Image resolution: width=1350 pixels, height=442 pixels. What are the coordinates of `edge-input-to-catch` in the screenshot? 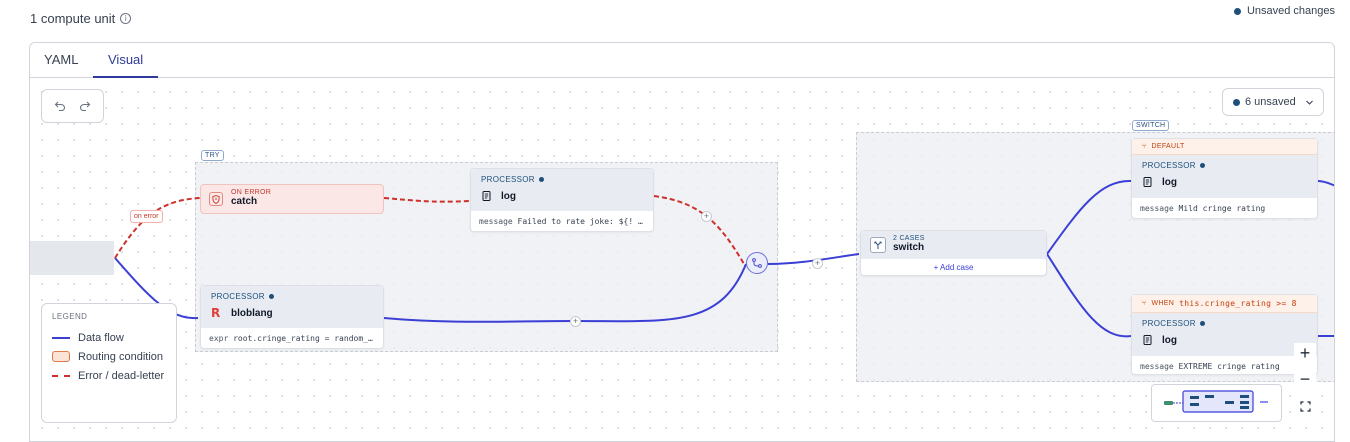 It's located at (157, 228).